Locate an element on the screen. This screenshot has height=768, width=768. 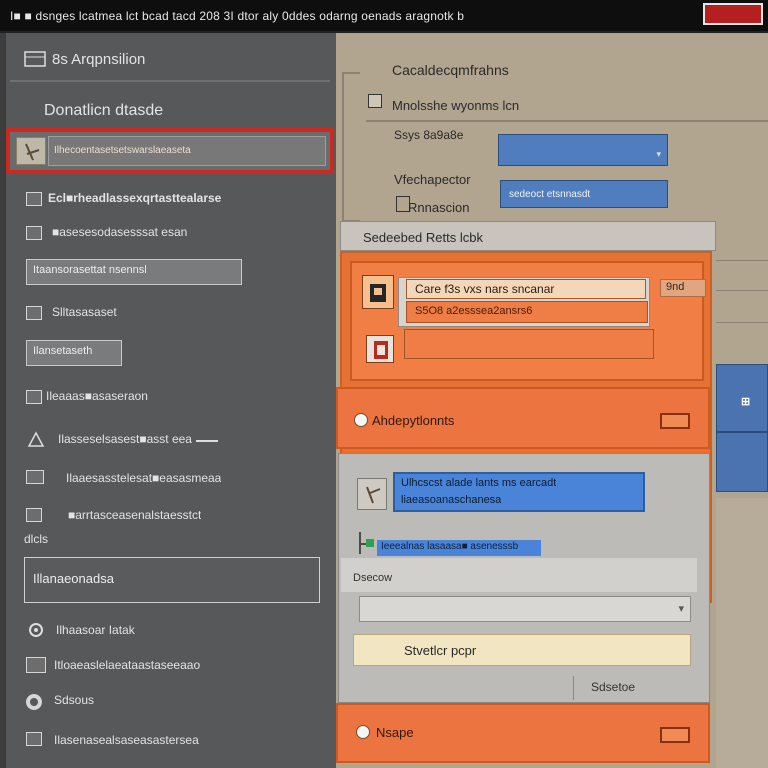
row1-subfield: S5O8 a2esssea2ansrs6 is located at coordinates (527, 312).